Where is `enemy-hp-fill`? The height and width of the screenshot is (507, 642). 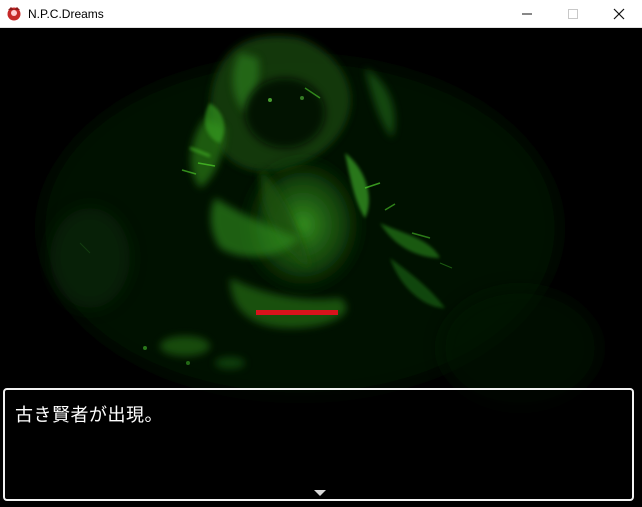 enemy-hp-fill is located at coordinates (297, 312).